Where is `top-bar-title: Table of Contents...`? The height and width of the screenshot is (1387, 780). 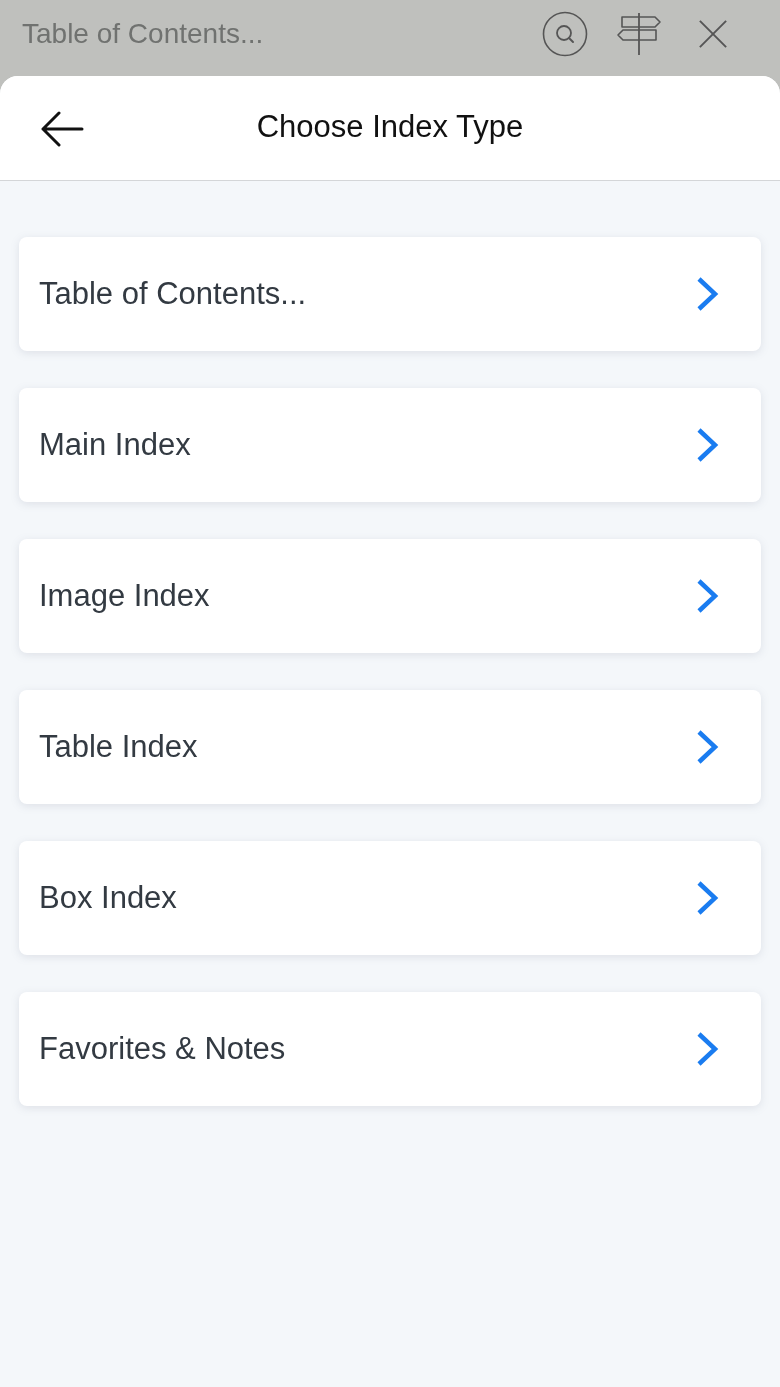
top-bar-title: Table of Contents... is located at coordinates (143, 34).